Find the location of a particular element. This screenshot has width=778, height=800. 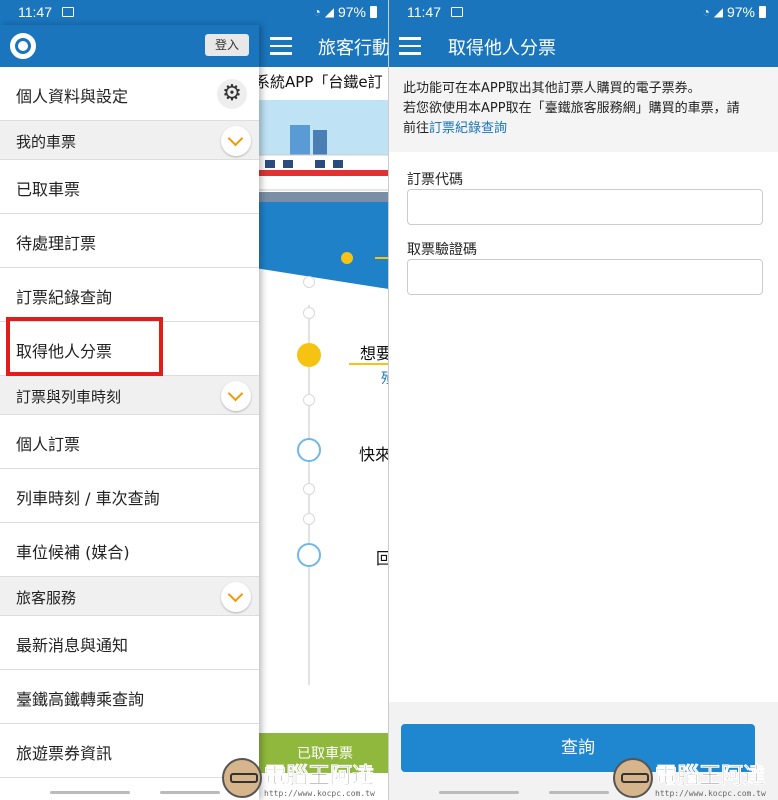

tra-logo-icon is located at coordinates (23, 46).